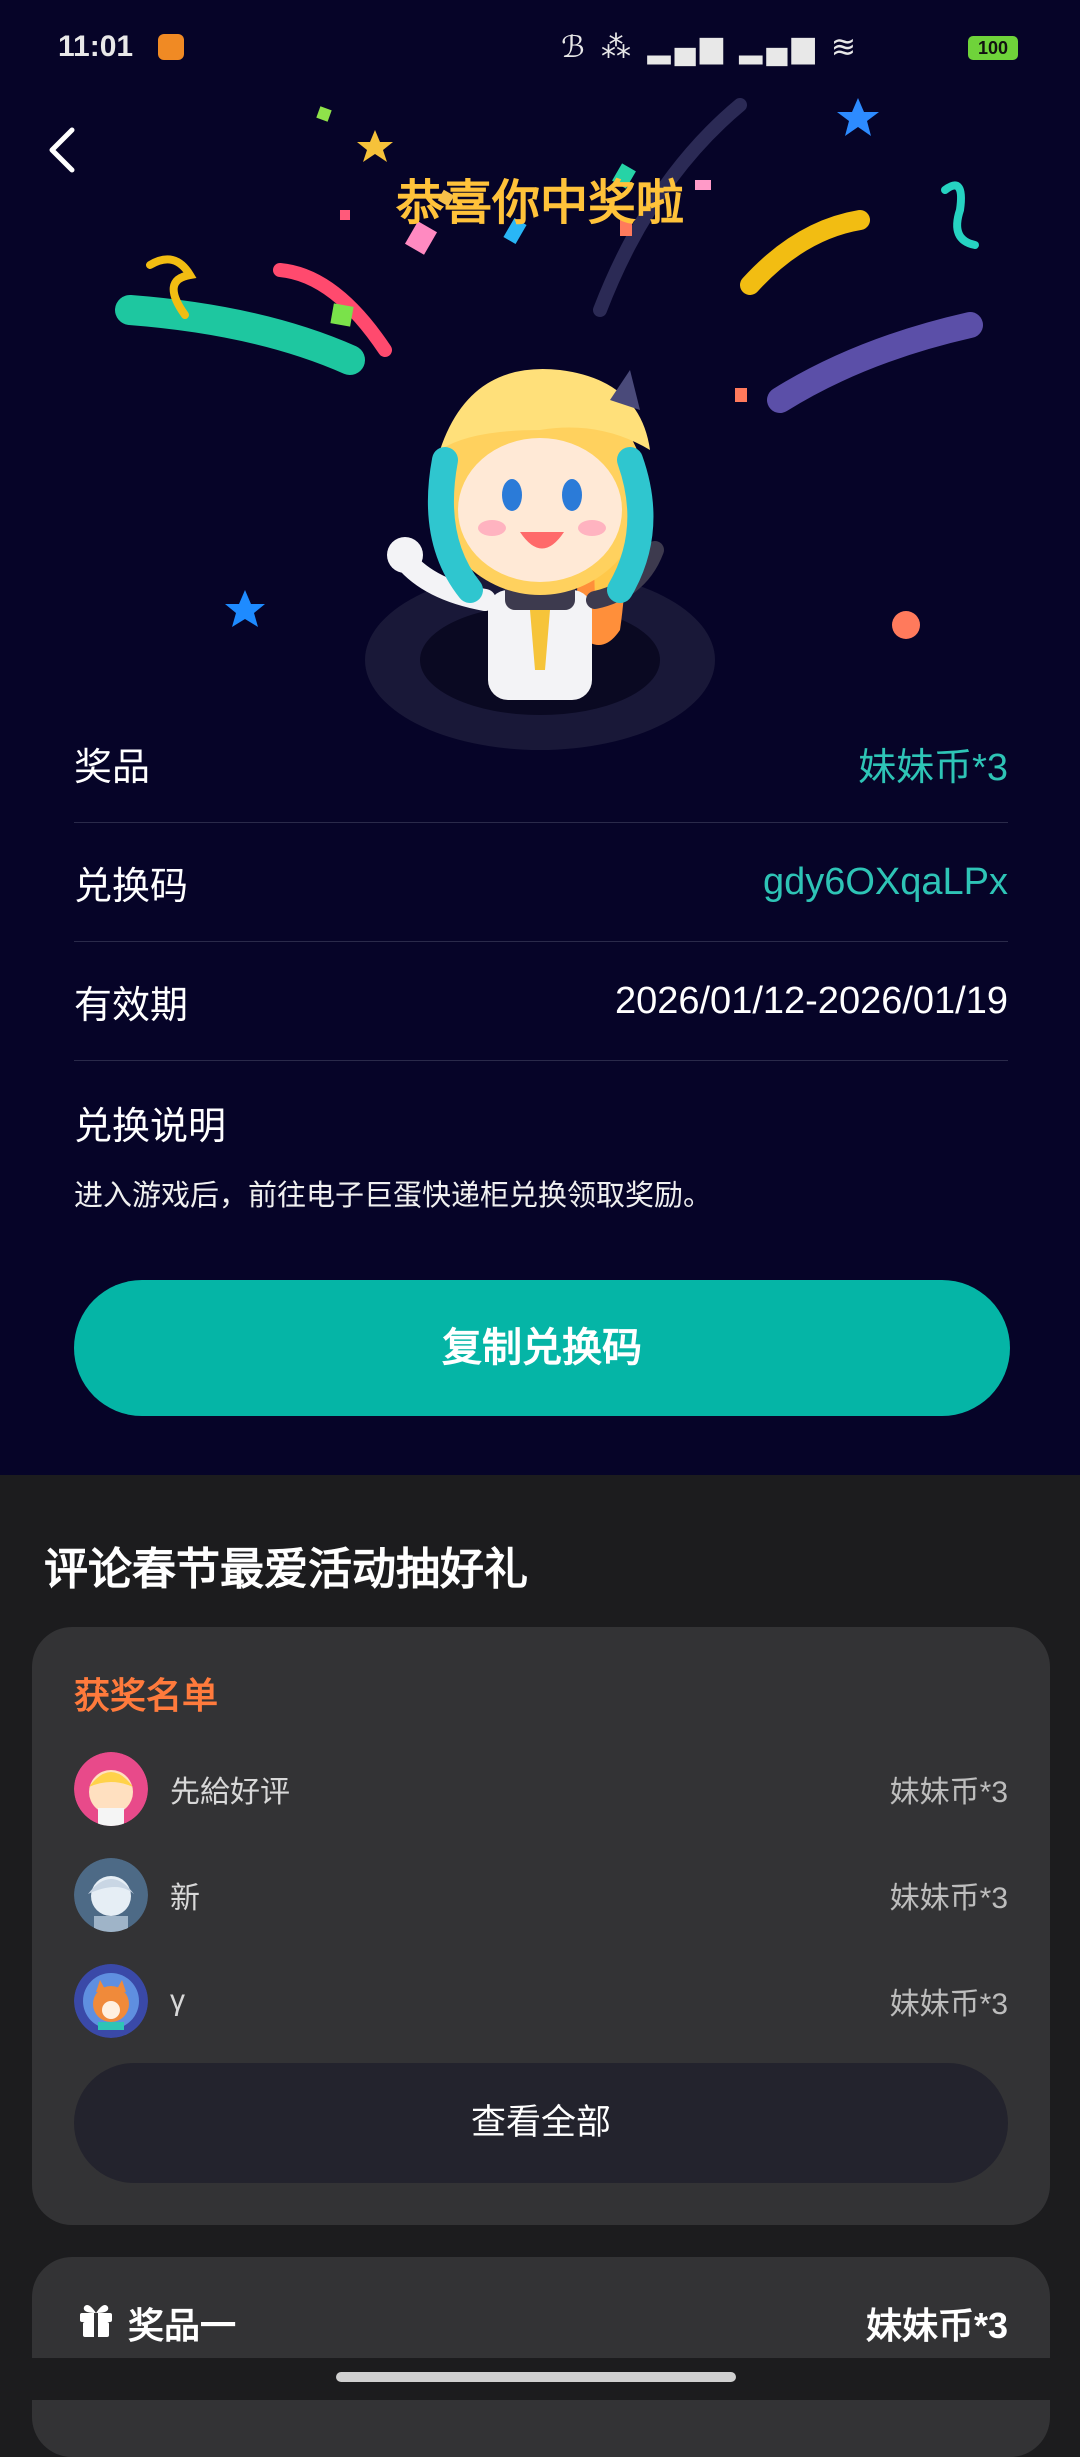 The width and height of the screenshot is (1080, 2457). I want to click on validity-label: 有效期, so click(131, 1005).